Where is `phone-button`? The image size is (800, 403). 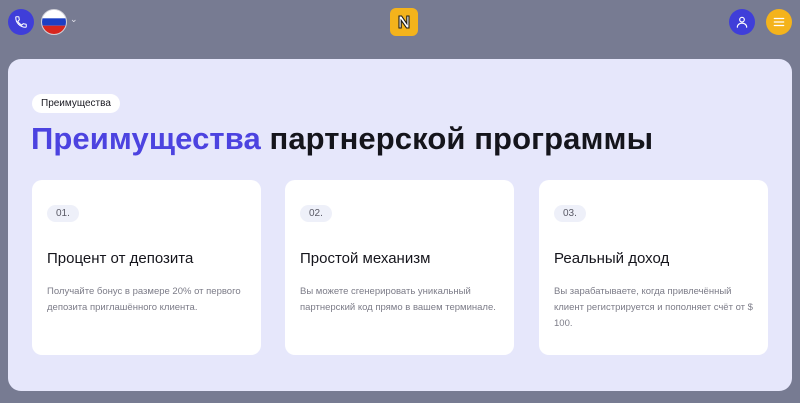
phone-button is located at coordinates (21, 22).